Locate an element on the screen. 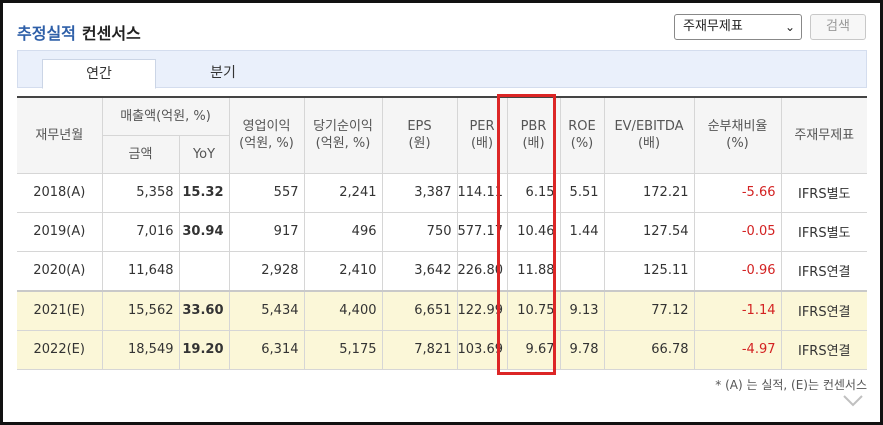 This screenshot has width=883, height=425. search-button: 검색 is located at coordinates (838, 27).